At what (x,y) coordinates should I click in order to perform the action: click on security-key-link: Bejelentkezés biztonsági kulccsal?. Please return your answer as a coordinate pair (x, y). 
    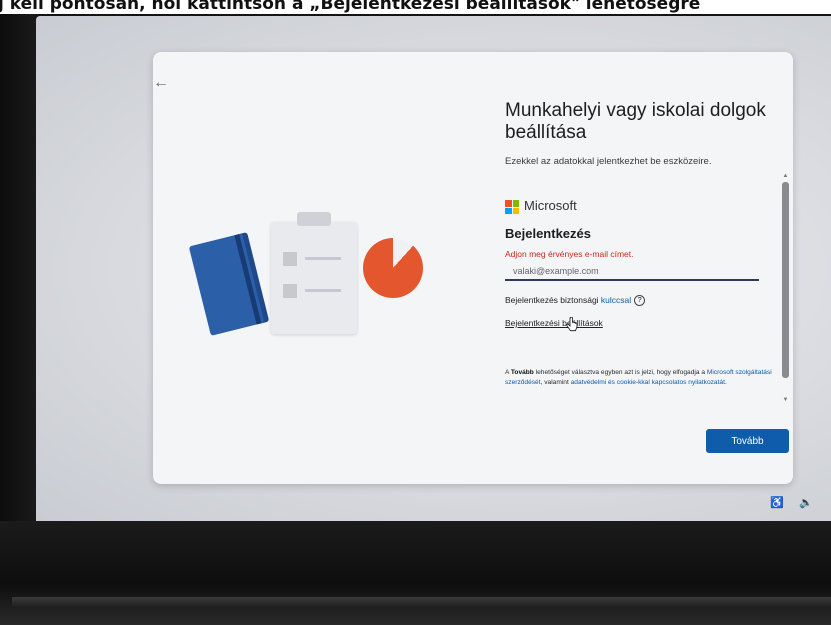
    Looking at the image, I should click on (575, 301).